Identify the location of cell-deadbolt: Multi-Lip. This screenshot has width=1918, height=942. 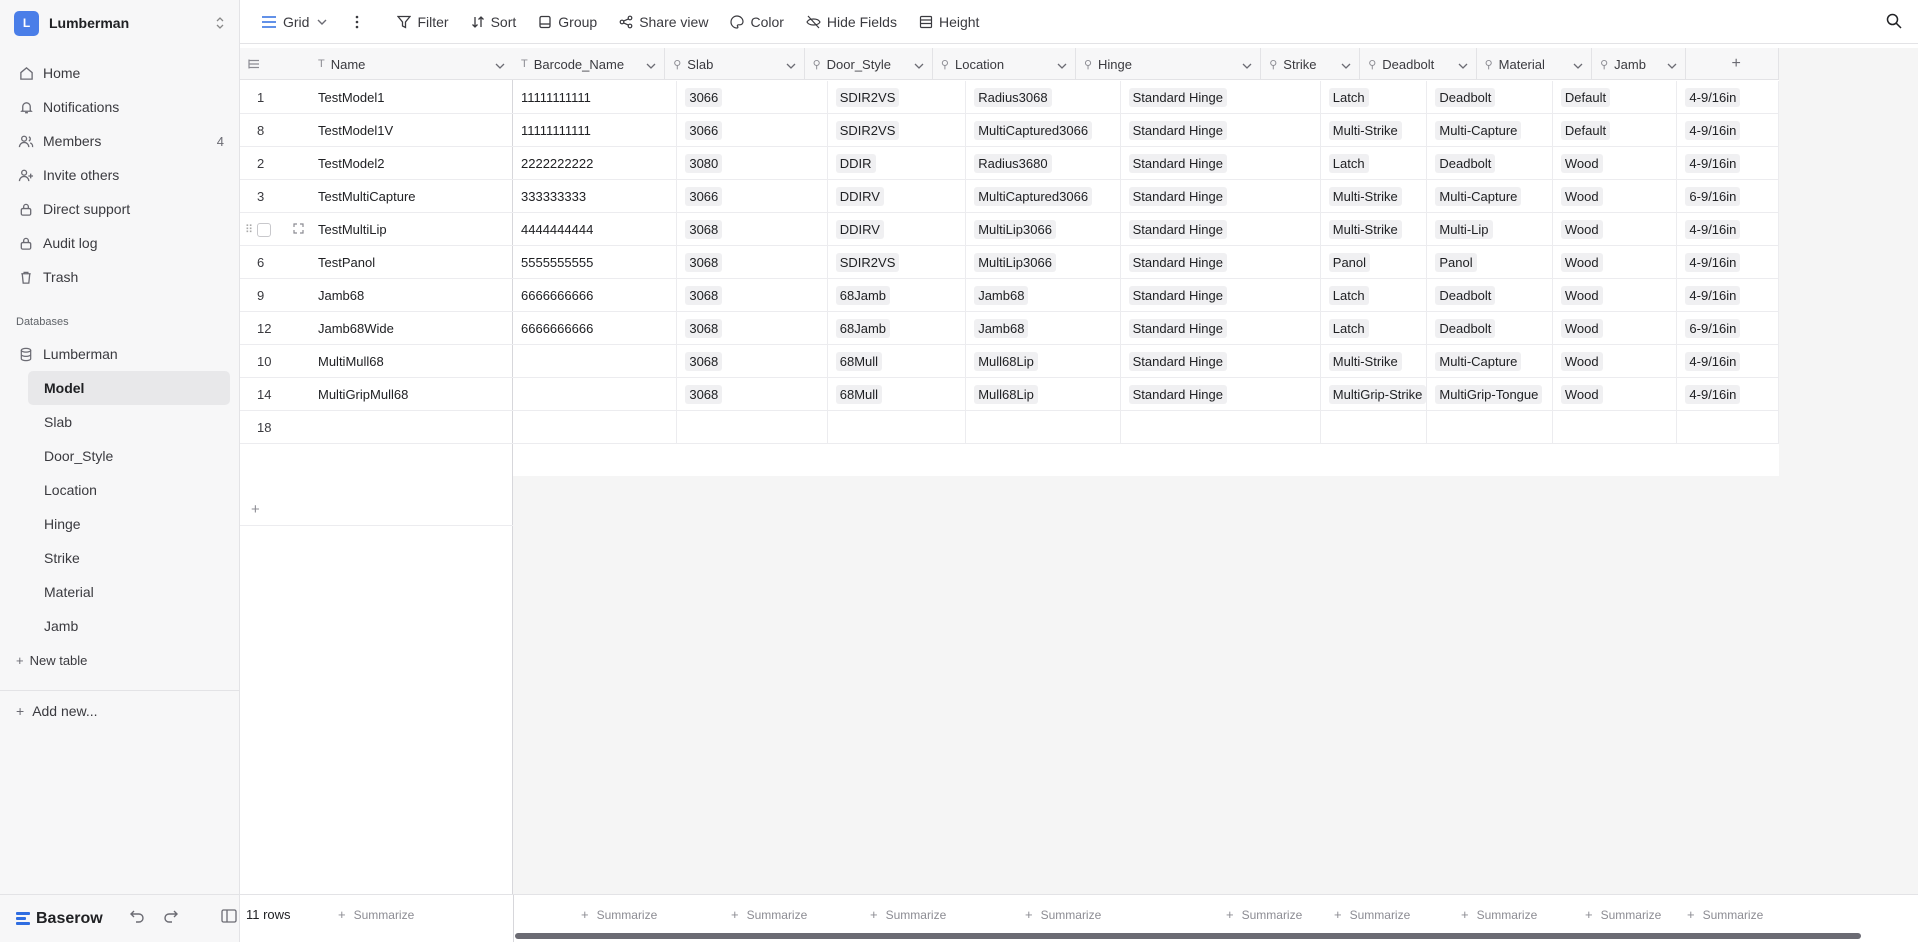
(1490, 229).